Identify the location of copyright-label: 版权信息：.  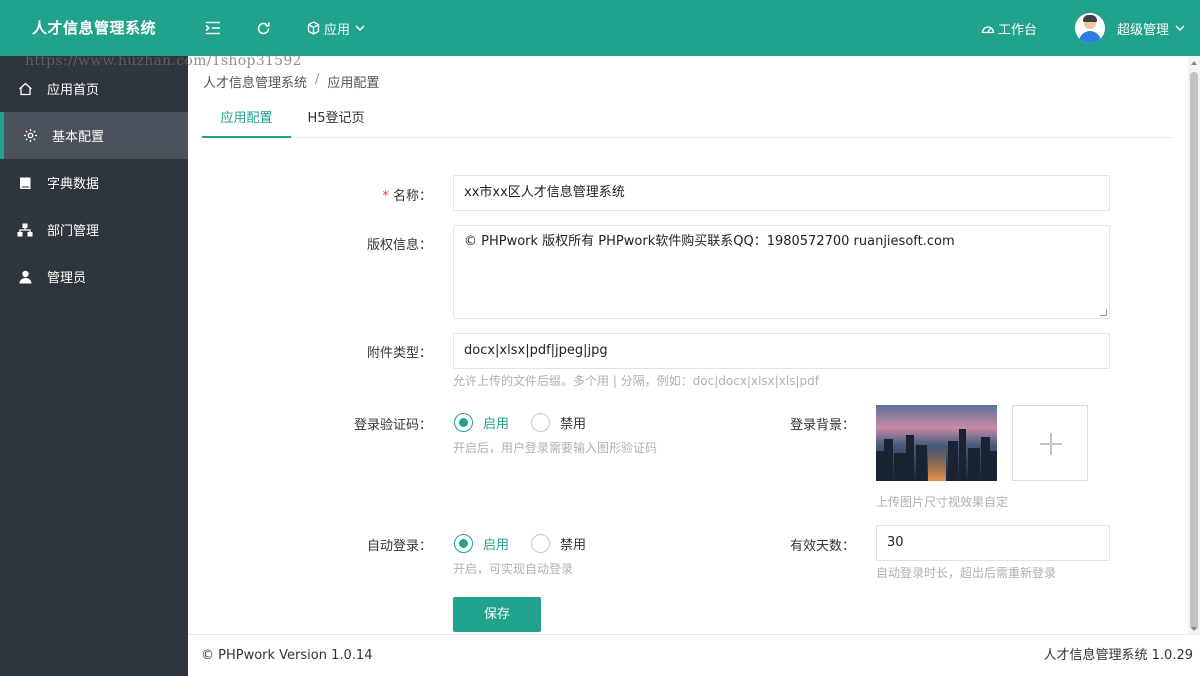
(399, 245).